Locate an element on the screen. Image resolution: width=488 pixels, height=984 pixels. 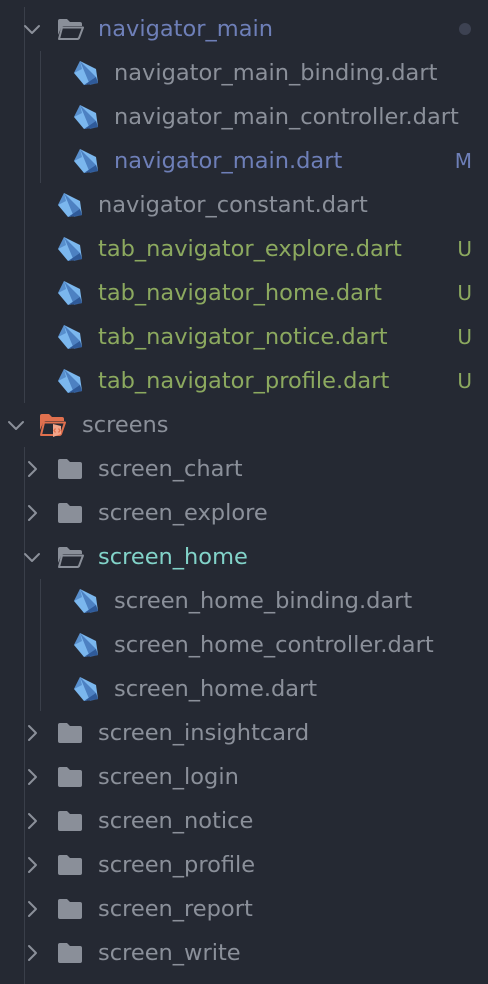
tree-item-label: screen_notice is located at coordinates (176, 821).